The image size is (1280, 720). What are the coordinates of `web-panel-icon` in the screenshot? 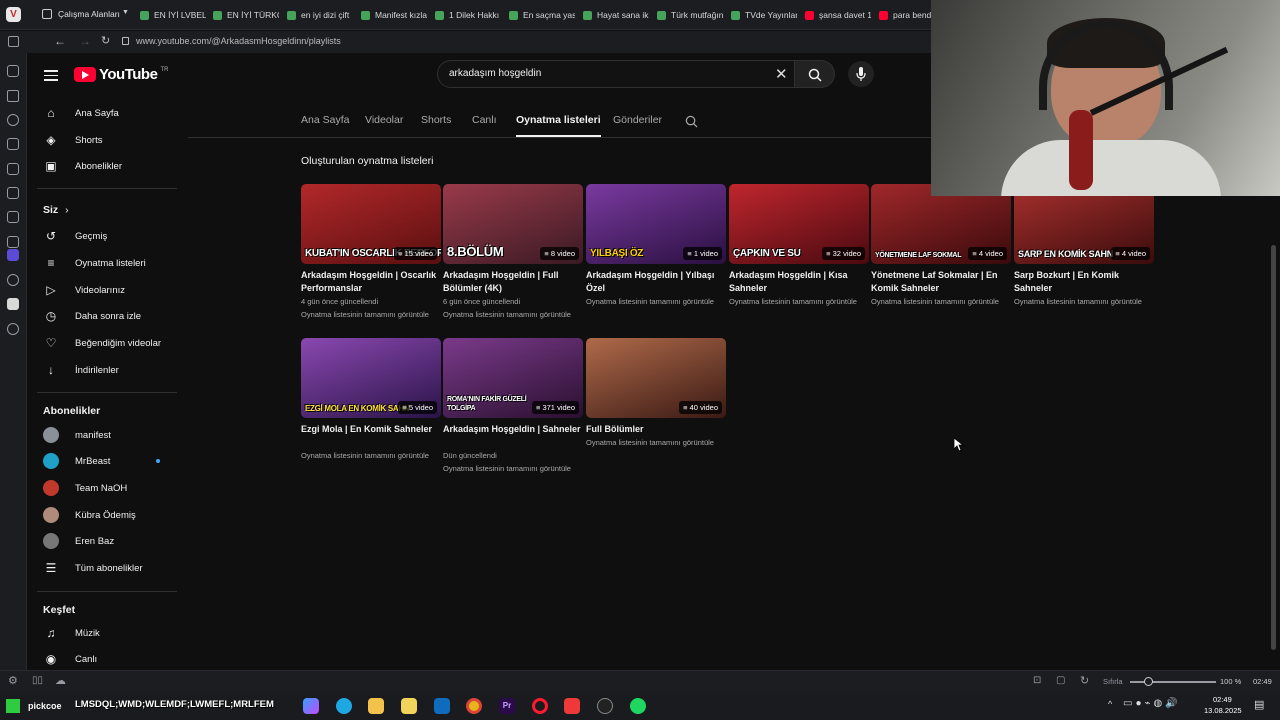 It's located at (13, 280).